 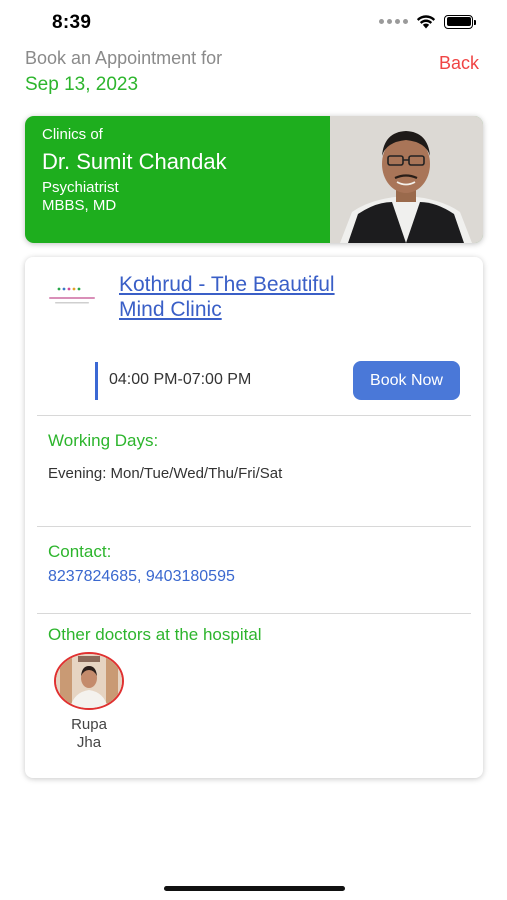 What do you see at coordinates (80, 187) in the screenshot?
I see `doctor-specialty: Psychiatrist` at bounding box center [80, 187].